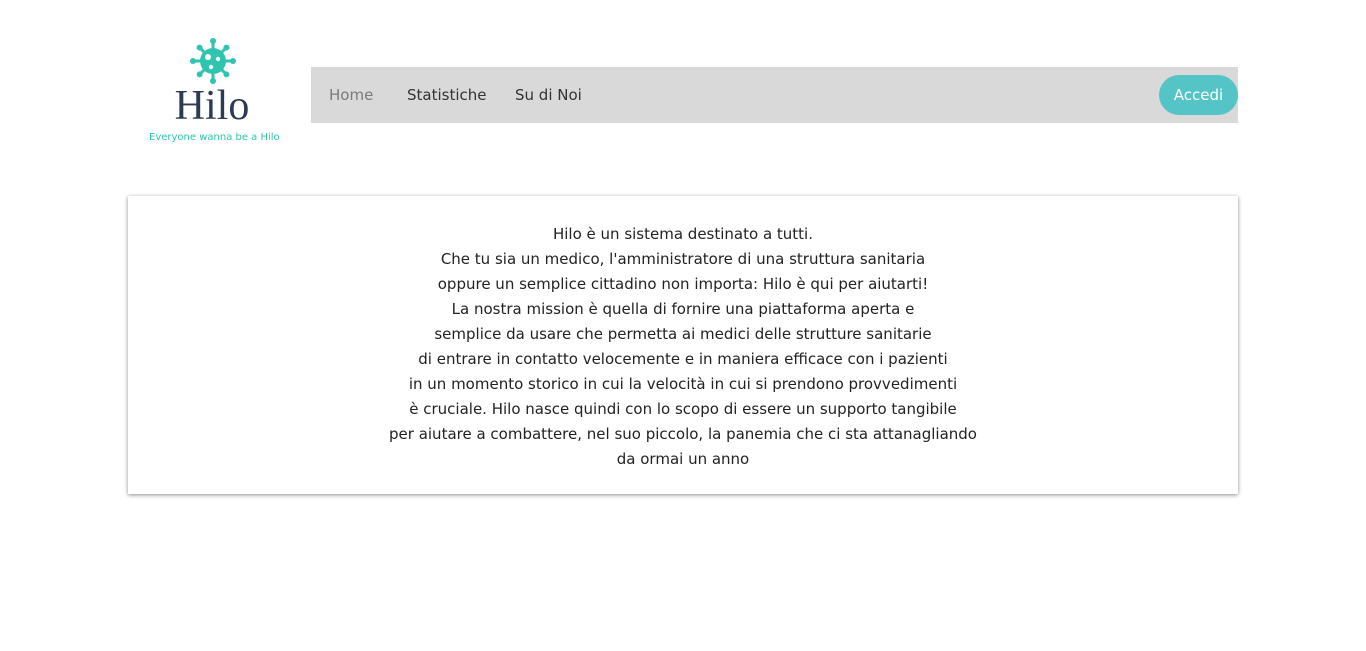 This screenshot has height=651, width=1366. What do you see at coordinates (213, 61) in the screenshot?
I see `virus-icon` at bounding box center [213, 61].